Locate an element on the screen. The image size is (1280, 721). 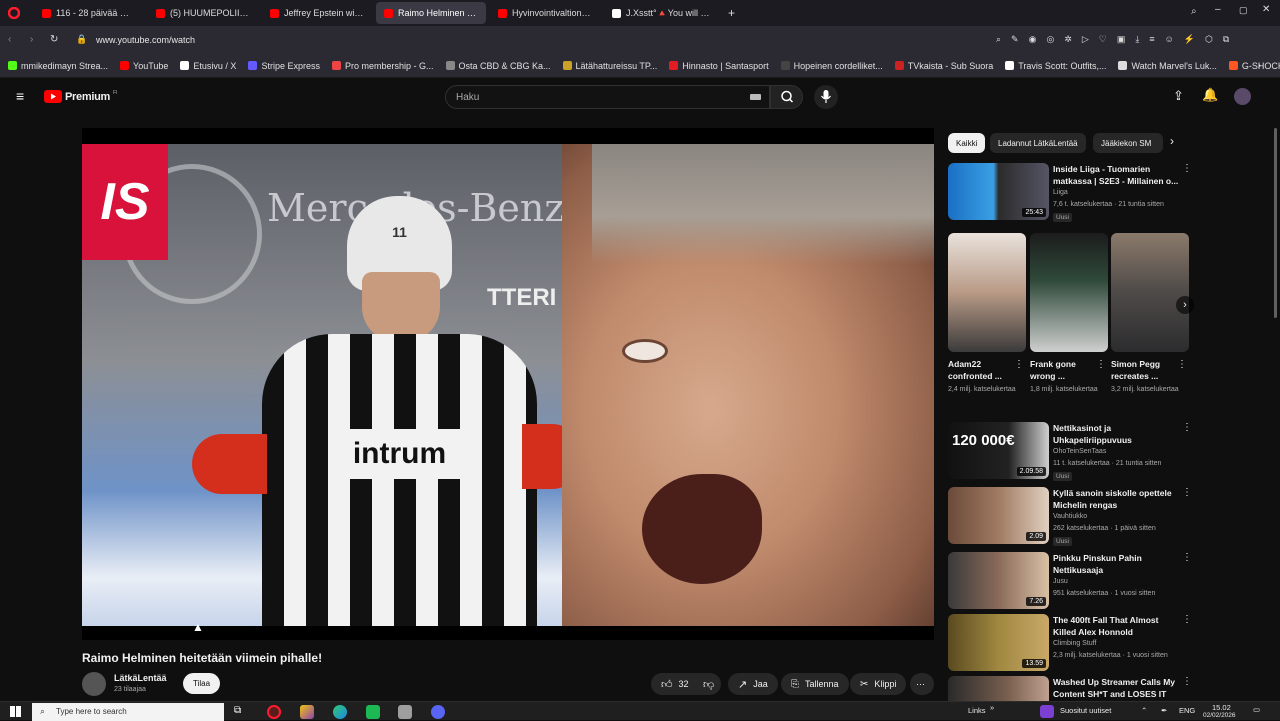
settings-taskbar-icon is located at coordinates (405, 712).